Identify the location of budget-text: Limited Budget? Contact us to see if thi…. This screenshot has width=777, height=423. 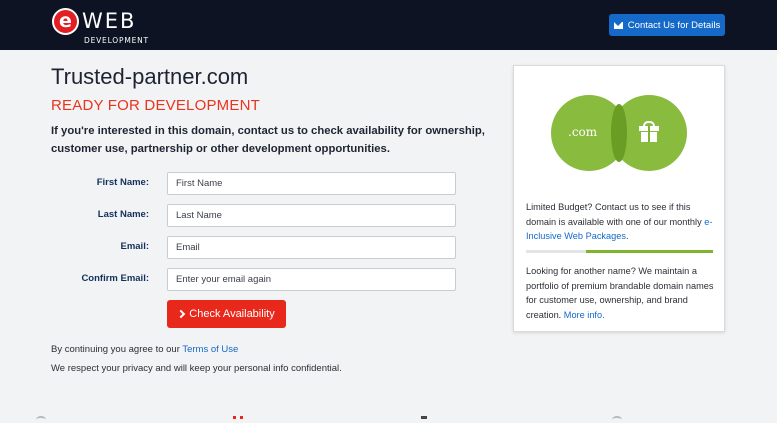
(615, 214).